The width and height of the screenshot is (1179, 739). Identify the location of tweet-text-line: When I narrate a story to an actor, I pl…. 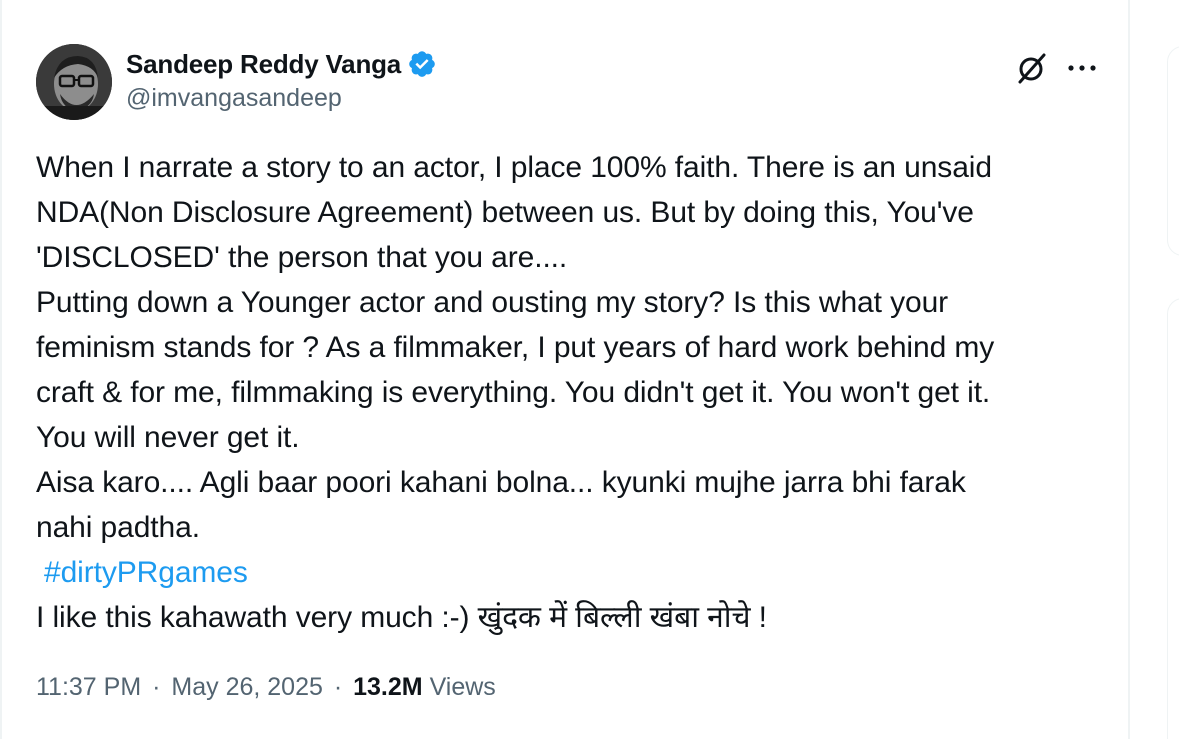
(514, 167).